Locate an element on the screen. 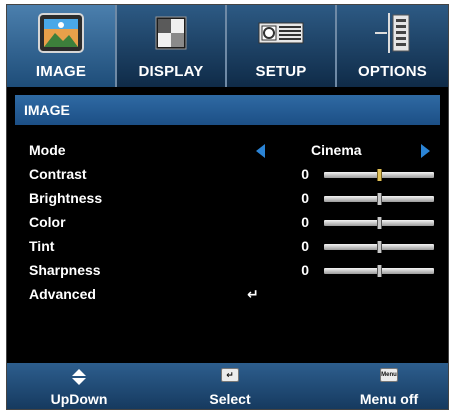 The height and width of the screenshot is (414, 453). sharpness-slider-thumb is located at coordinates (379, 271).